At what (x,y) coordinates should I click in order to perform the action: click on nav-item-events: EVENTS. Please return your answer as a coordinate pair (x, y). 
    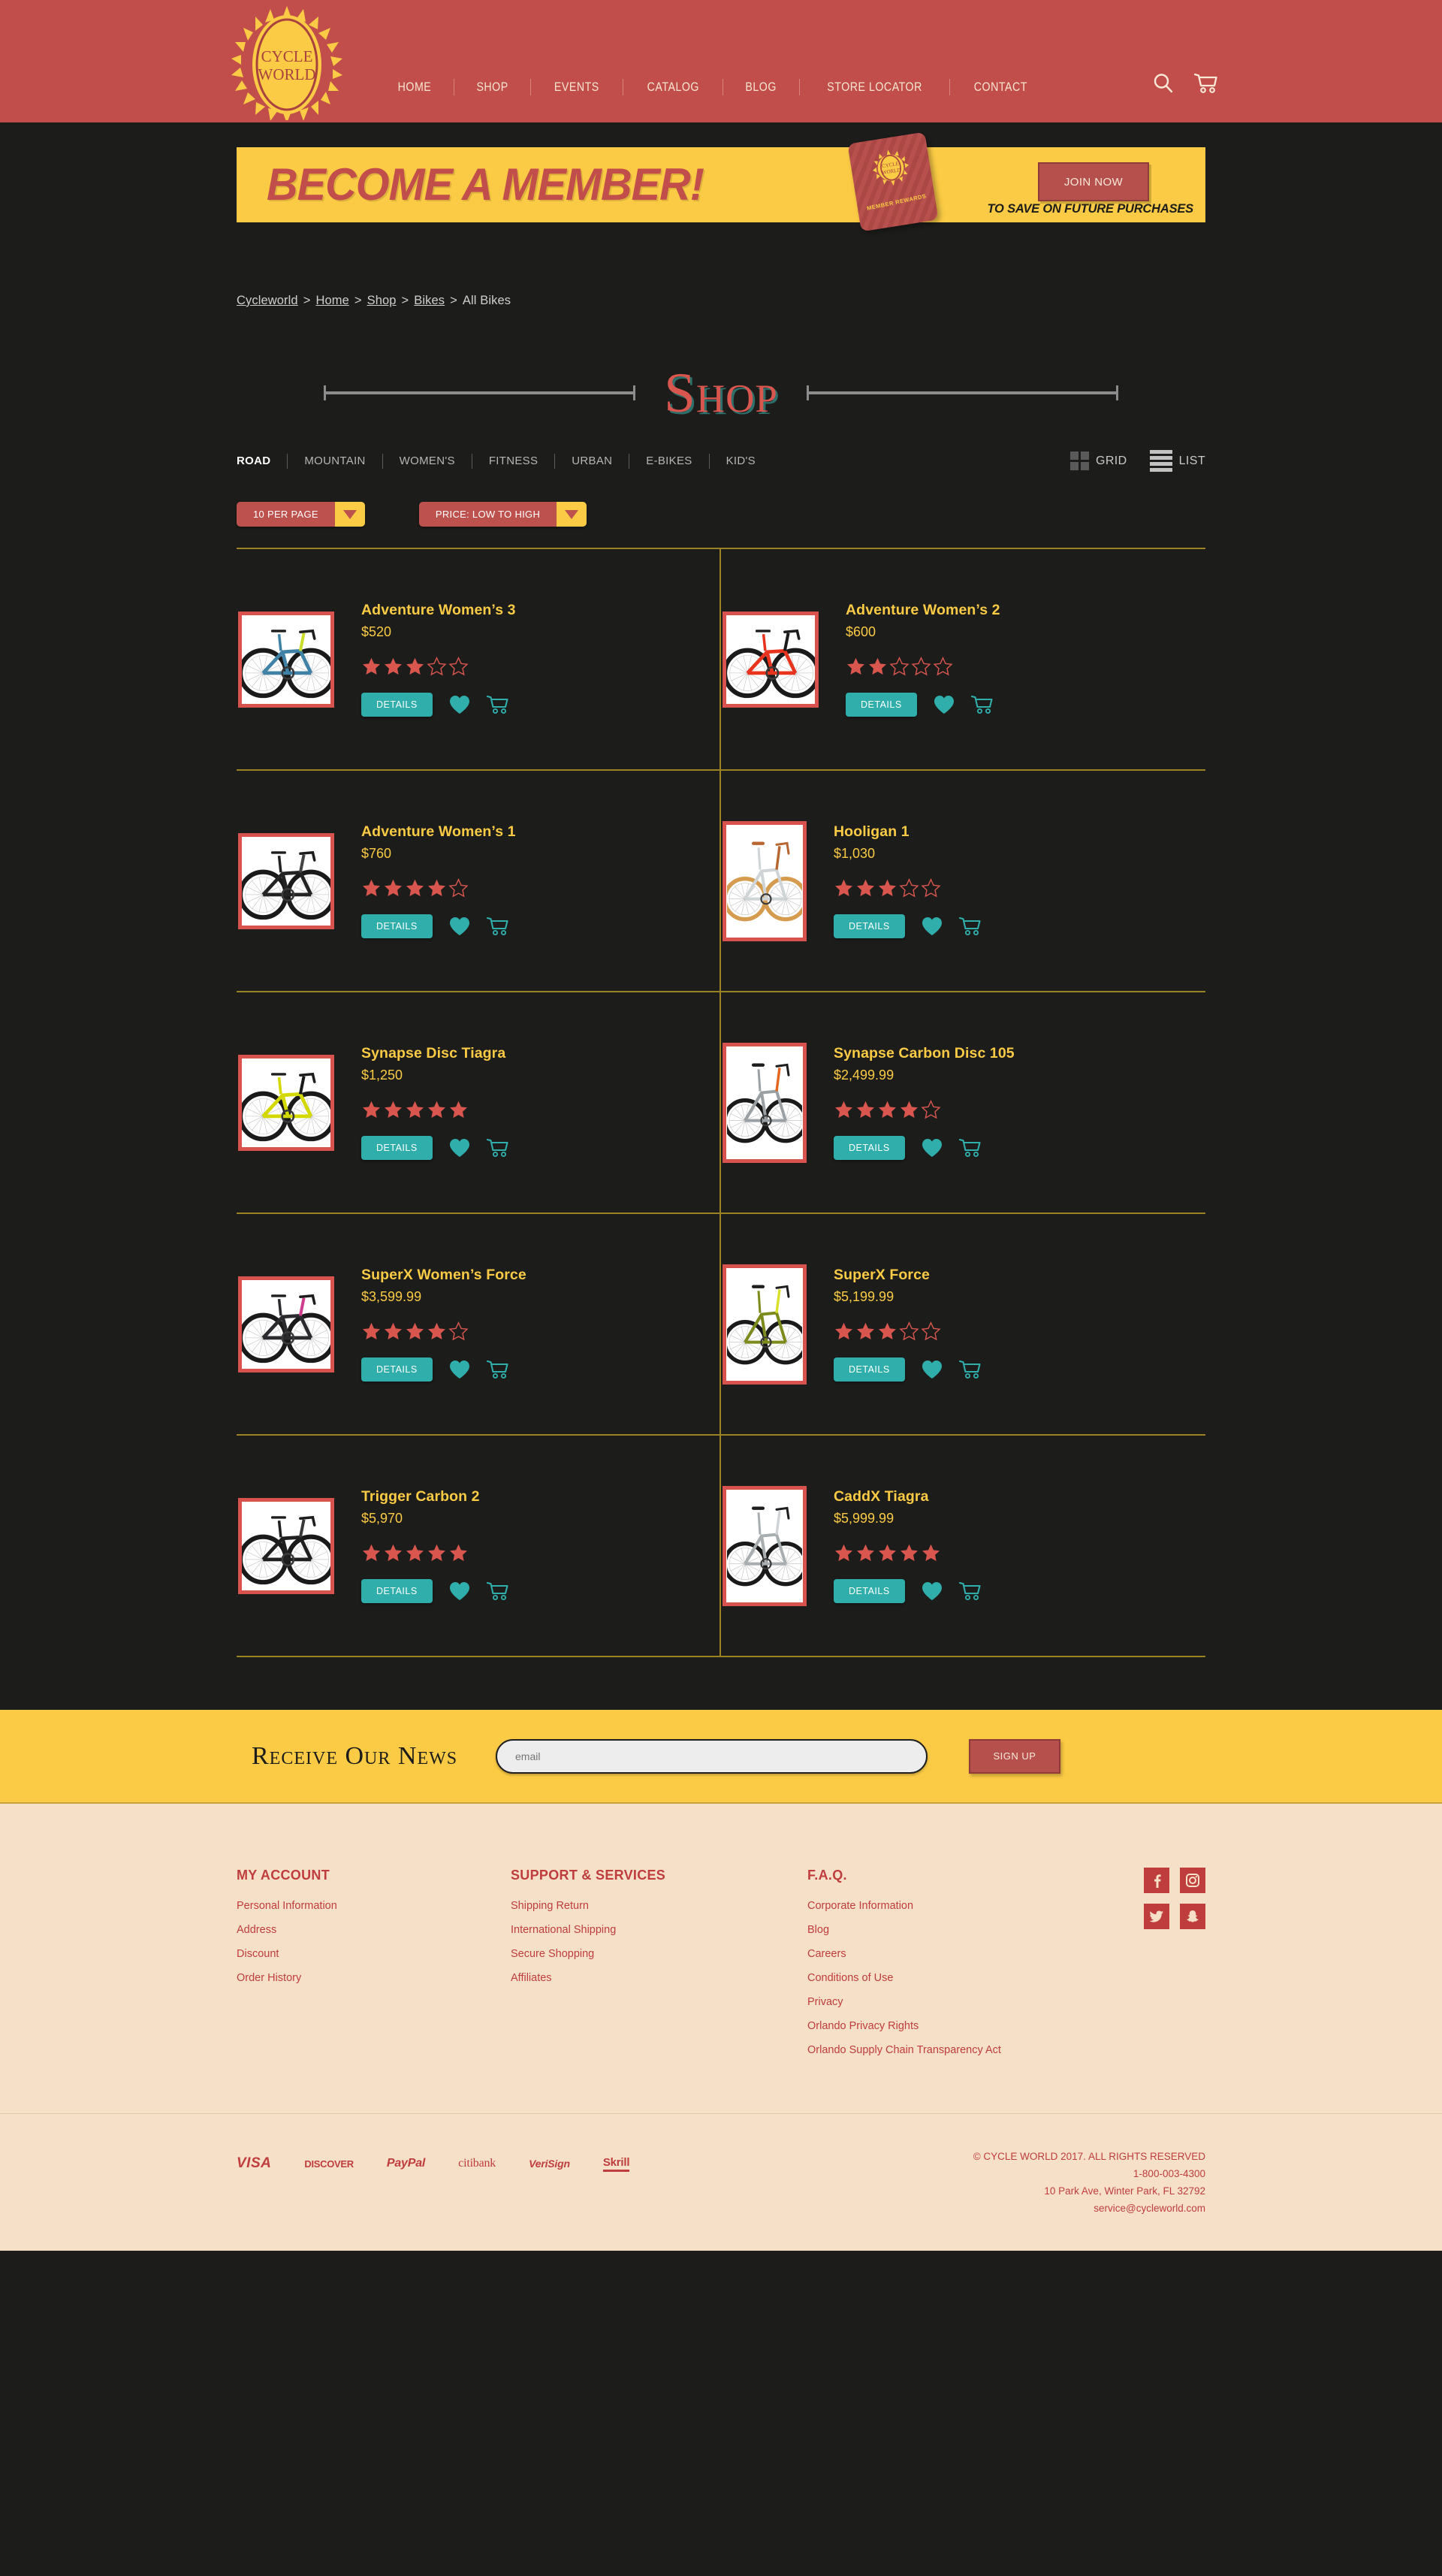
    Looking at the image, I should click on (578, 87).